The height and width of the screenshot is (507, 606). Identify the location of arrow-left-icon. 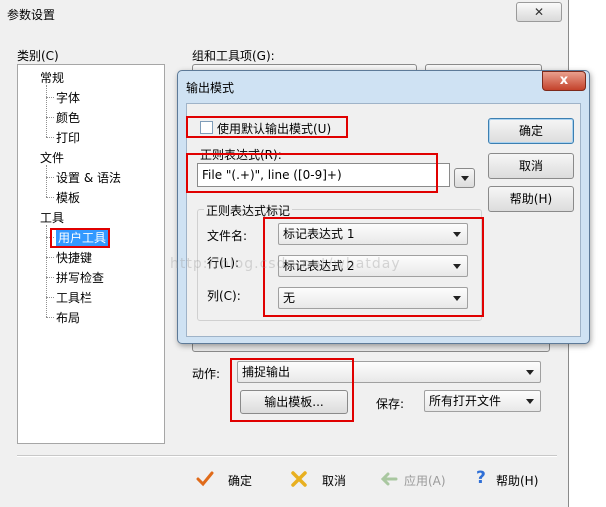
(389, 479).